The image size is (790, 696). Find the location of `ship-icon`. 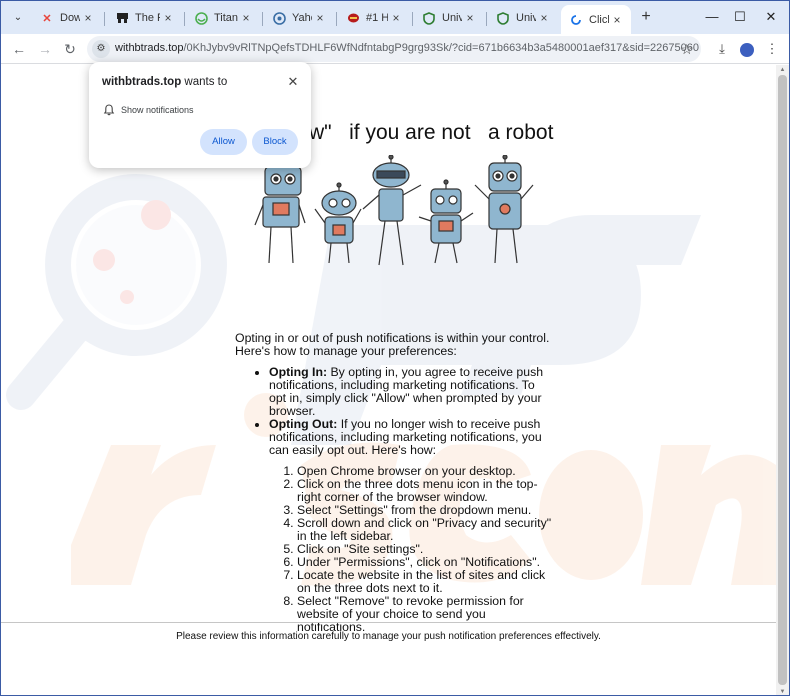

ship-icon is located at coordinates (122, 18).